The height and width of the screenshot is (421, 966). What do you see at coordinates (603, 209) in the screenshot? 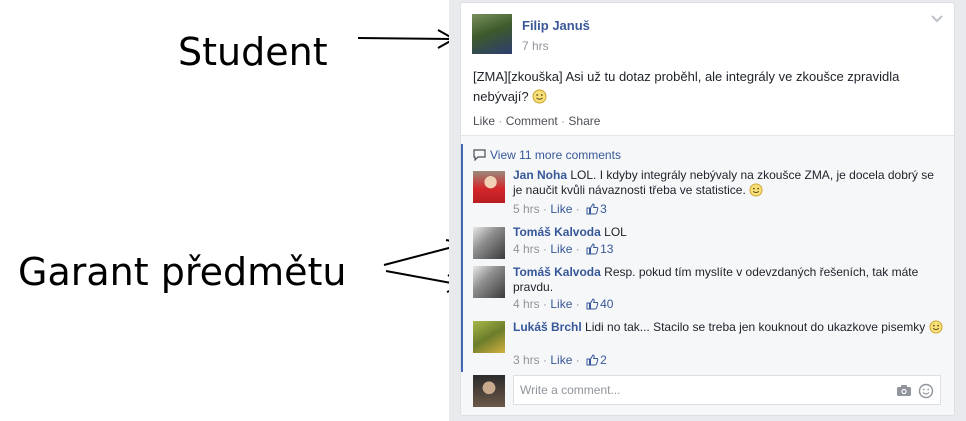
I see `comment-like-count: 3` at bounding box center [603, 209].